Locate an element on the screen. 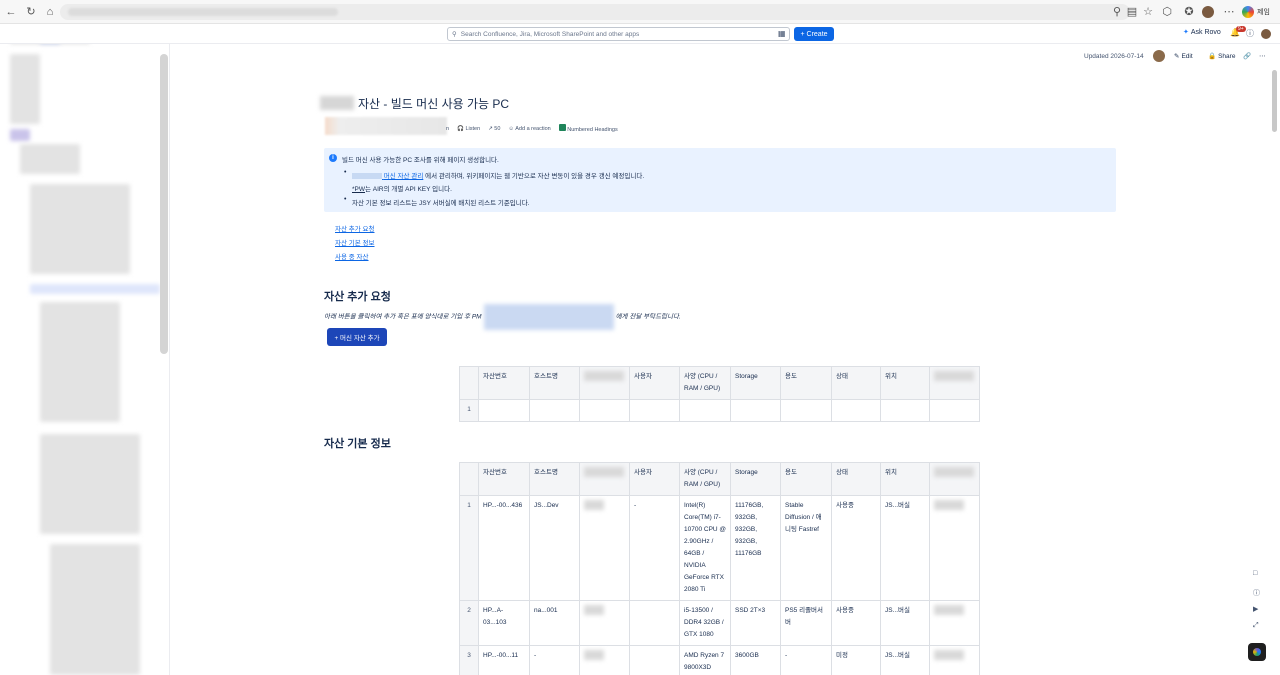 This screenshot has width=1280, height=675. user-avatar is located at coordinates (1208, 12).